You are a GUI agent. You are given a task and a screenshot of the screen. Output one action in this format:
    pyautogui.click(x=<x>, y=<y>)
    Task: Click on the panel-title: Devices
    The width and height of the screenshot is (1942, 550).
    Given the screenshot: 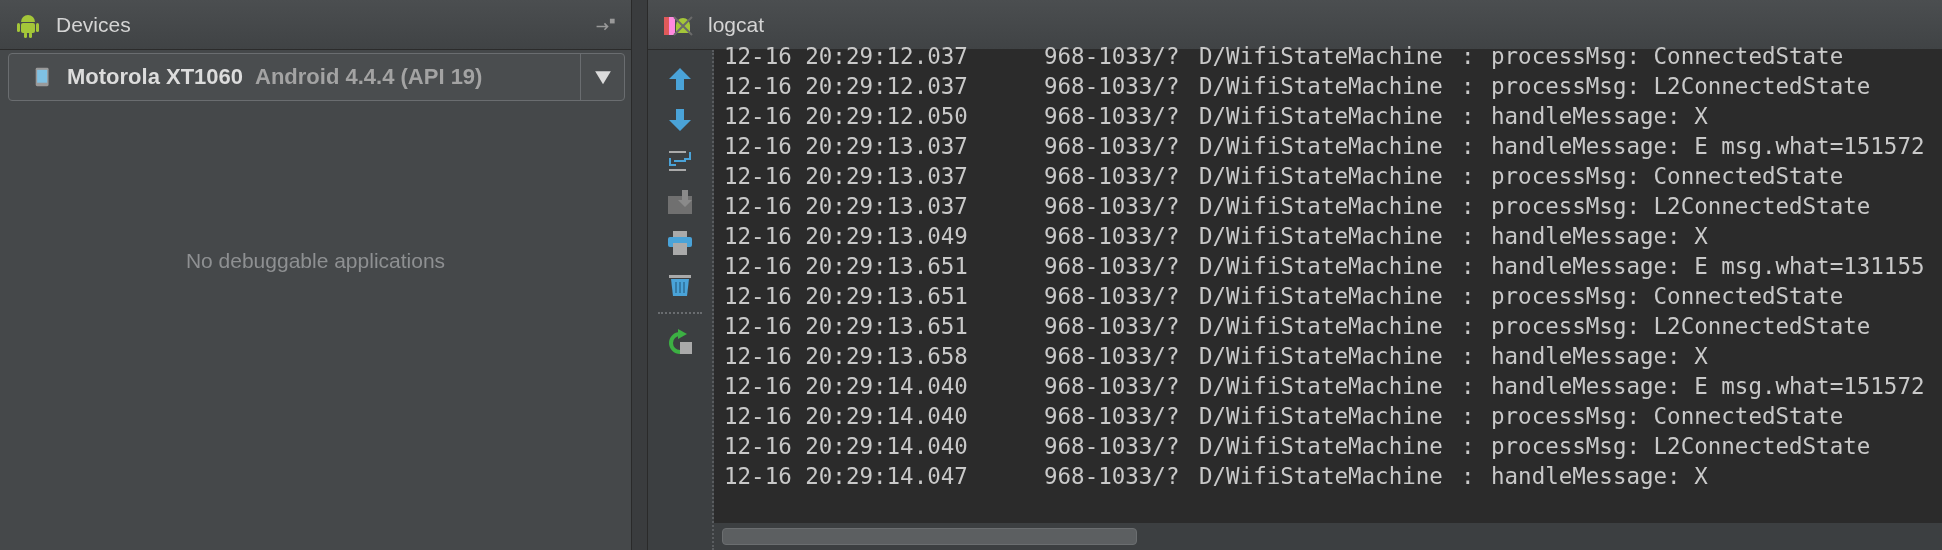 What is the action you would take?
    pyautogui.click(x=94, y=24)
    